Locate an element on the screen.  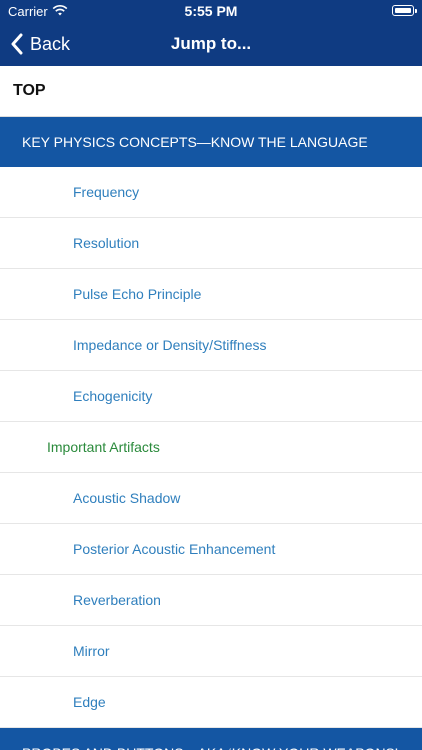
list-item-edge: Edge is located at coordinates (211, 702).